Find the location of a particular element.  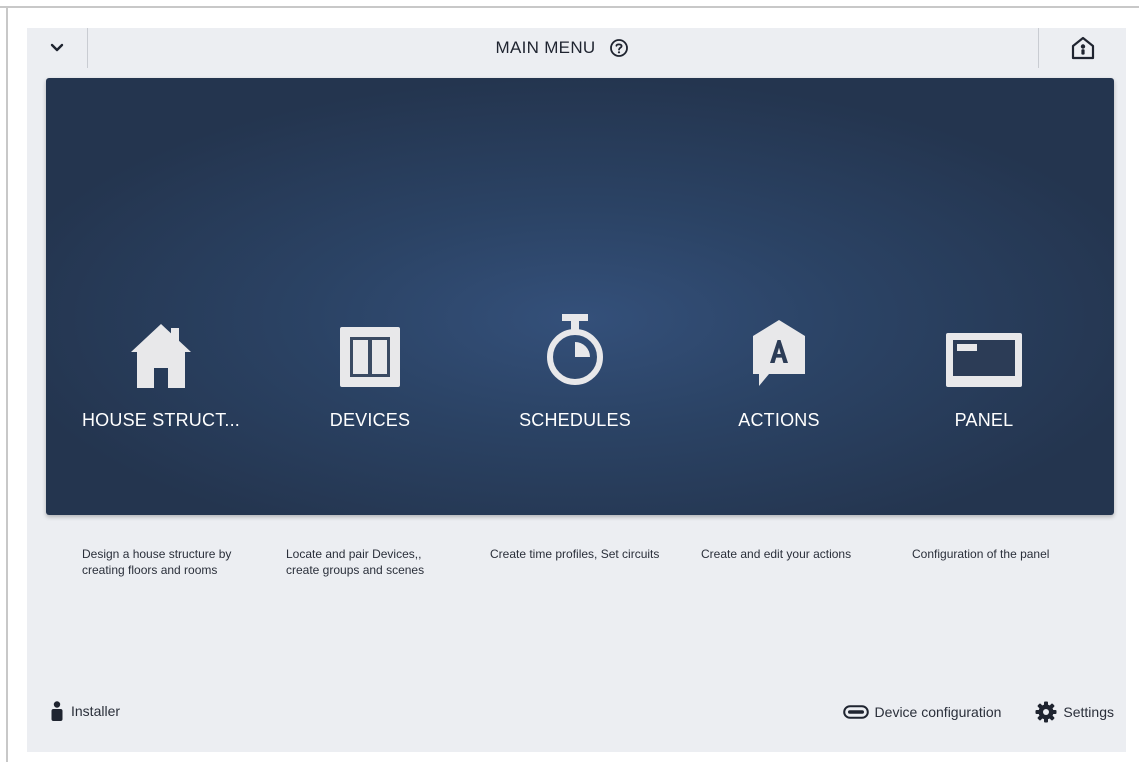

settings-label: Settings is located at coordinates (1088, 712).